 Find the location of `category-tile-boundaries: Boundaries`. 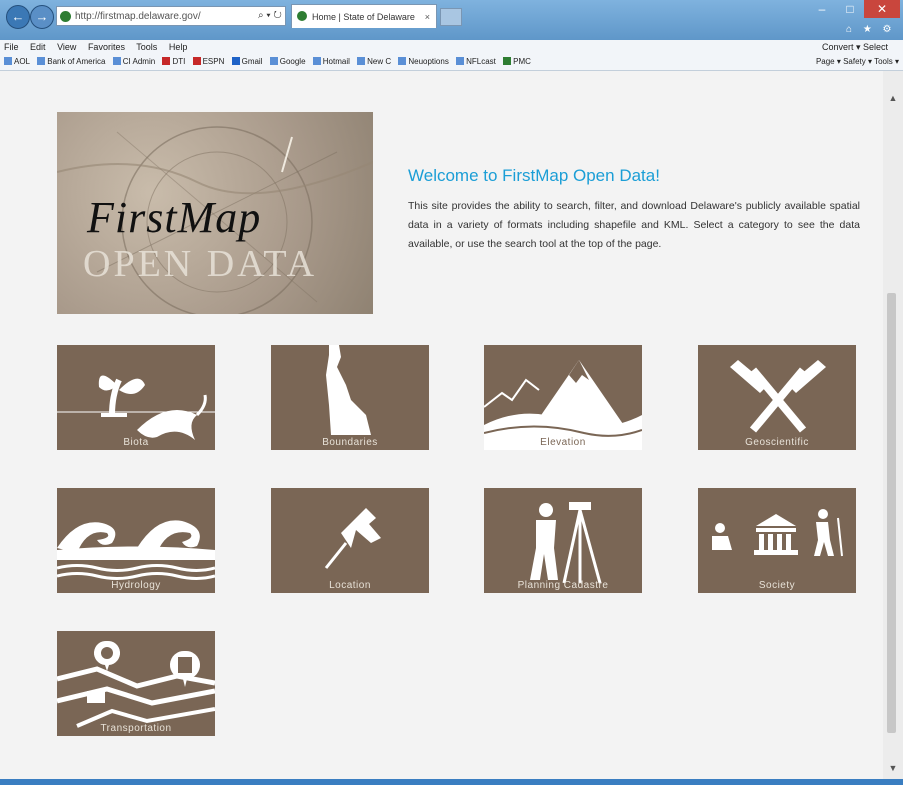

category-tile-boundaries: Boundaries is located at coordinates (350, 397).